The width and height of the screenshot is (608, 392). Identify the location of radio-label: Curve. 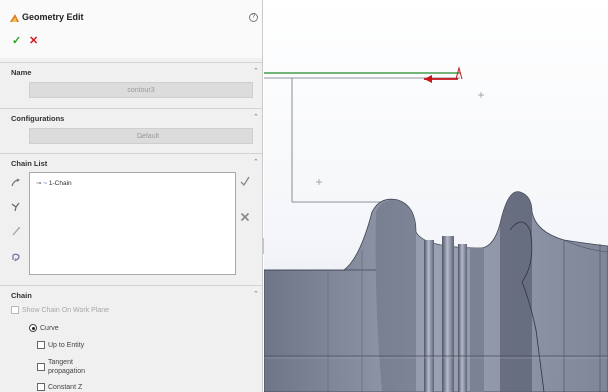
(49, 328).